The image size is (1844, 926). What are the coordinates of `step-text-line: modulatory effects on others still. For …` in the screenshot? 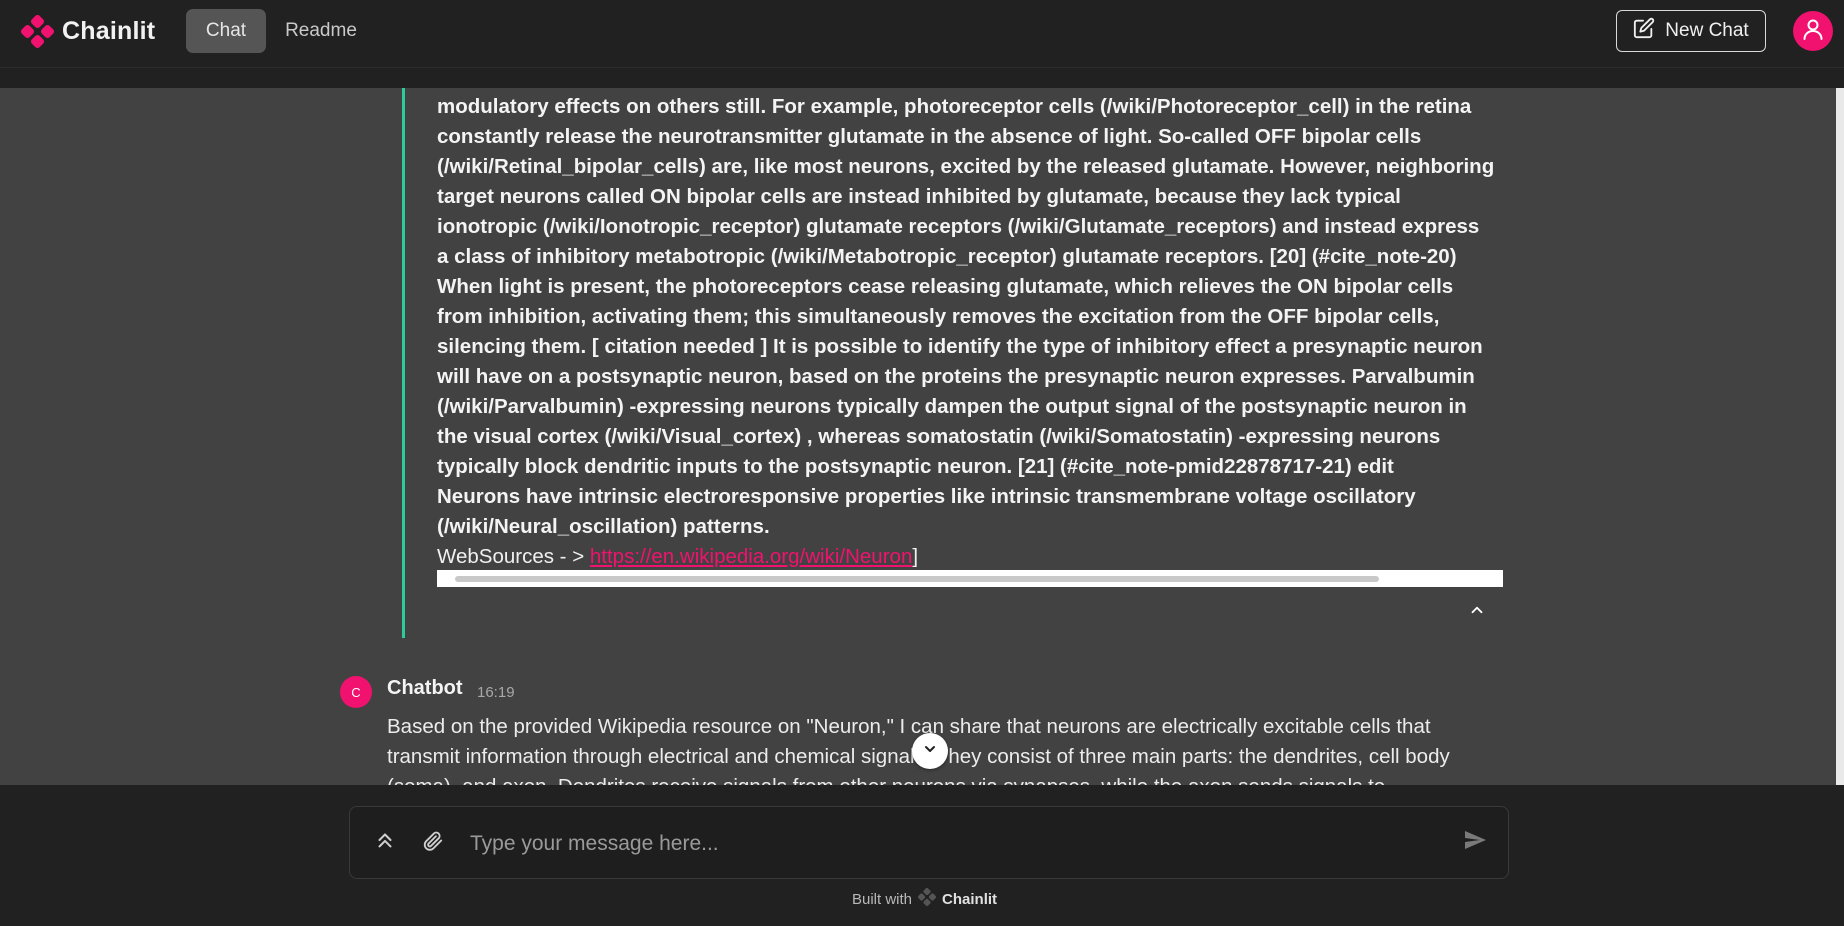 It's located at (954, 106).